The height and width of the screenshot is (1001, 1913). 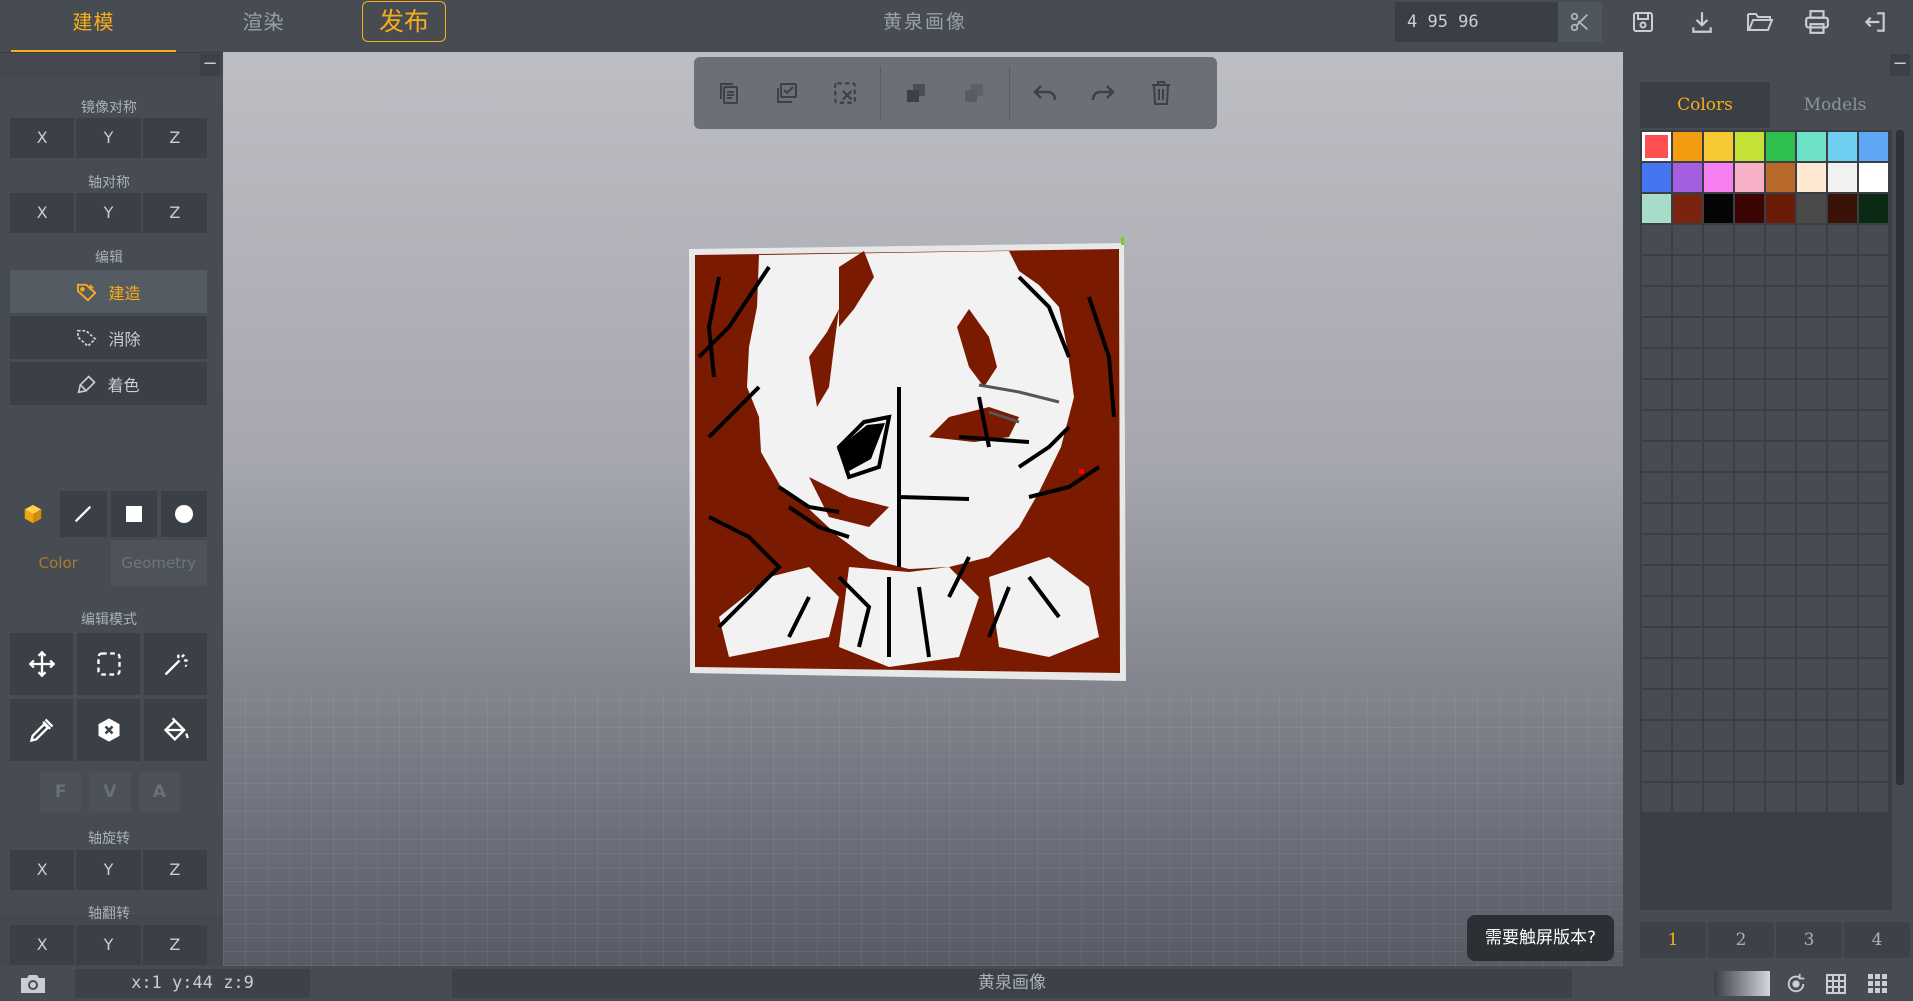 I want to click on palette-page-tab: 4, so click(x=1877, y=940).